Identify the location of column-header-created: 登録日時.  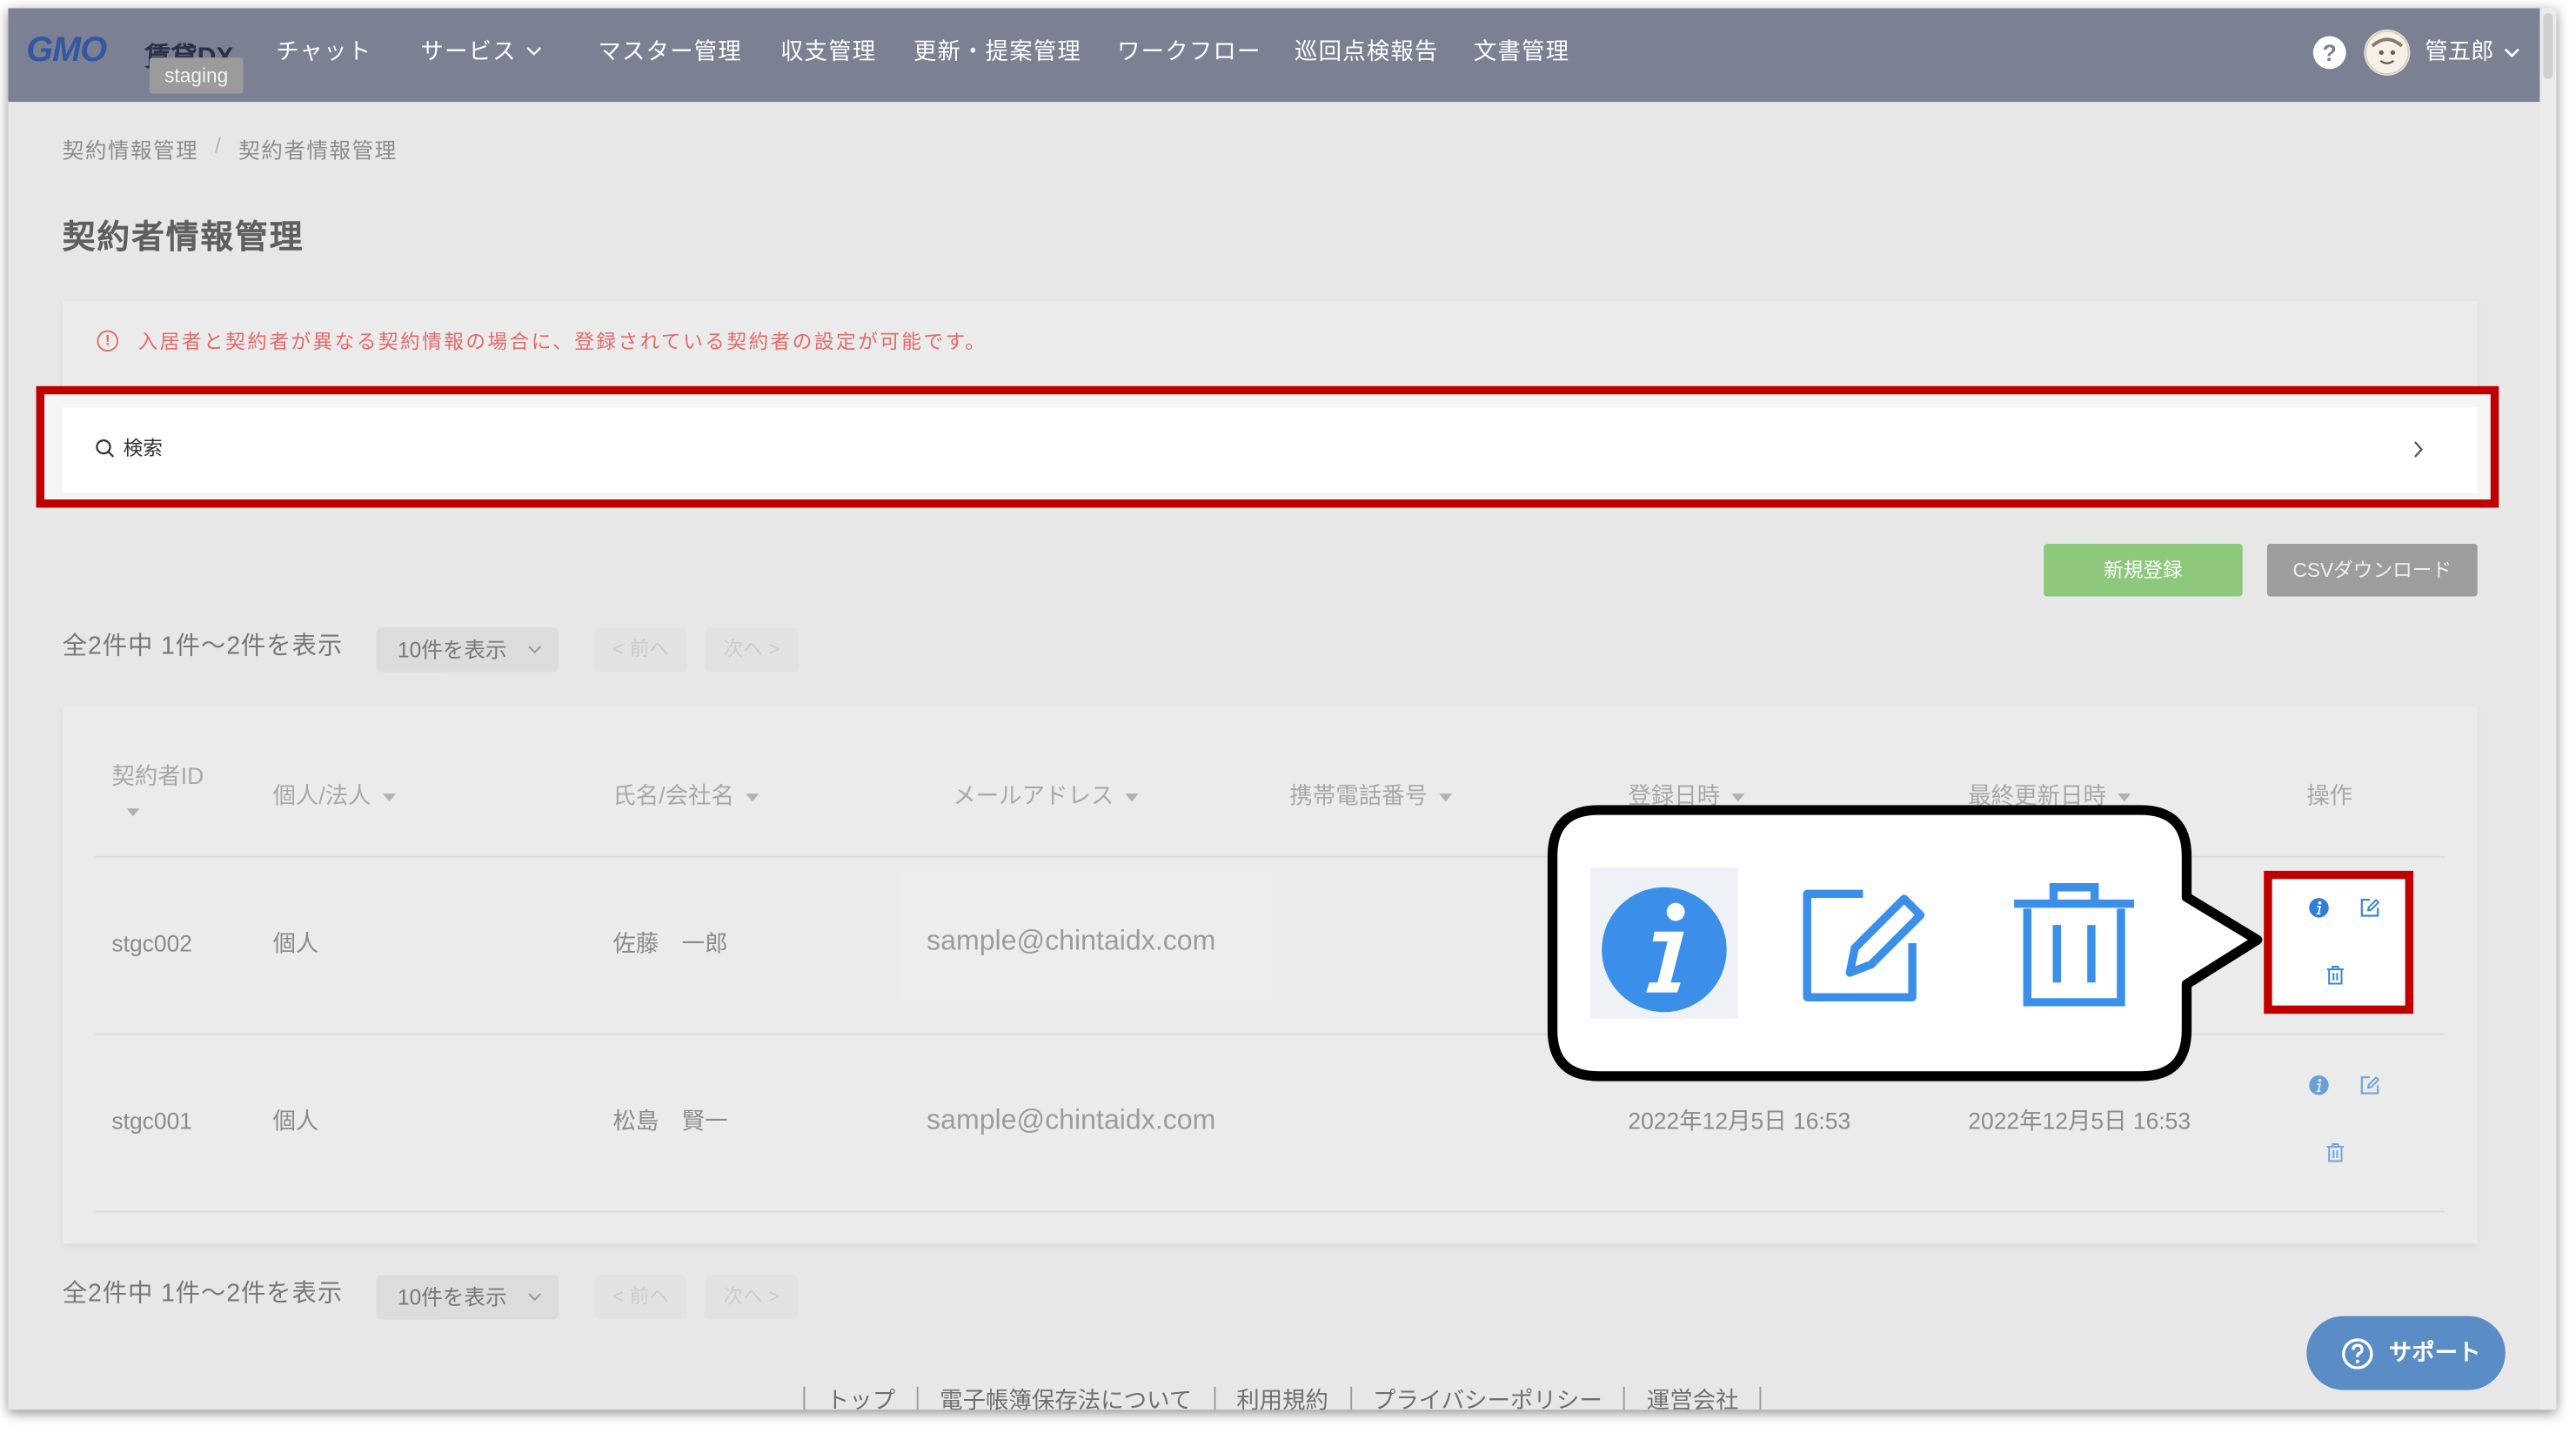
(1686, 795).